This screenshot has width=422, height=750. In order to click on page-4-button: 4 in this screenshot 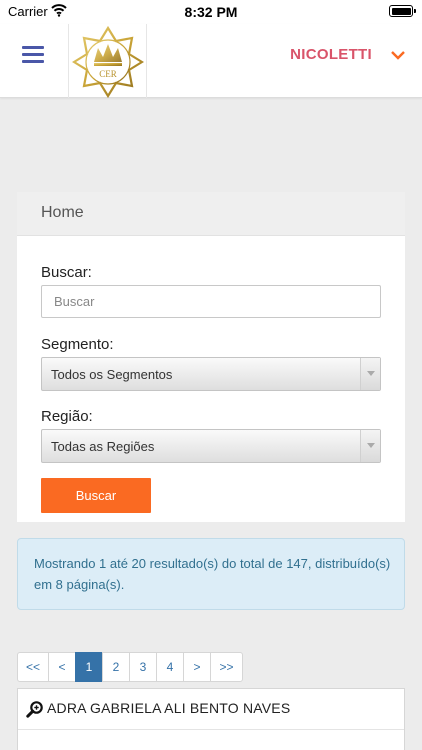, I will do `click(170, 667)`.